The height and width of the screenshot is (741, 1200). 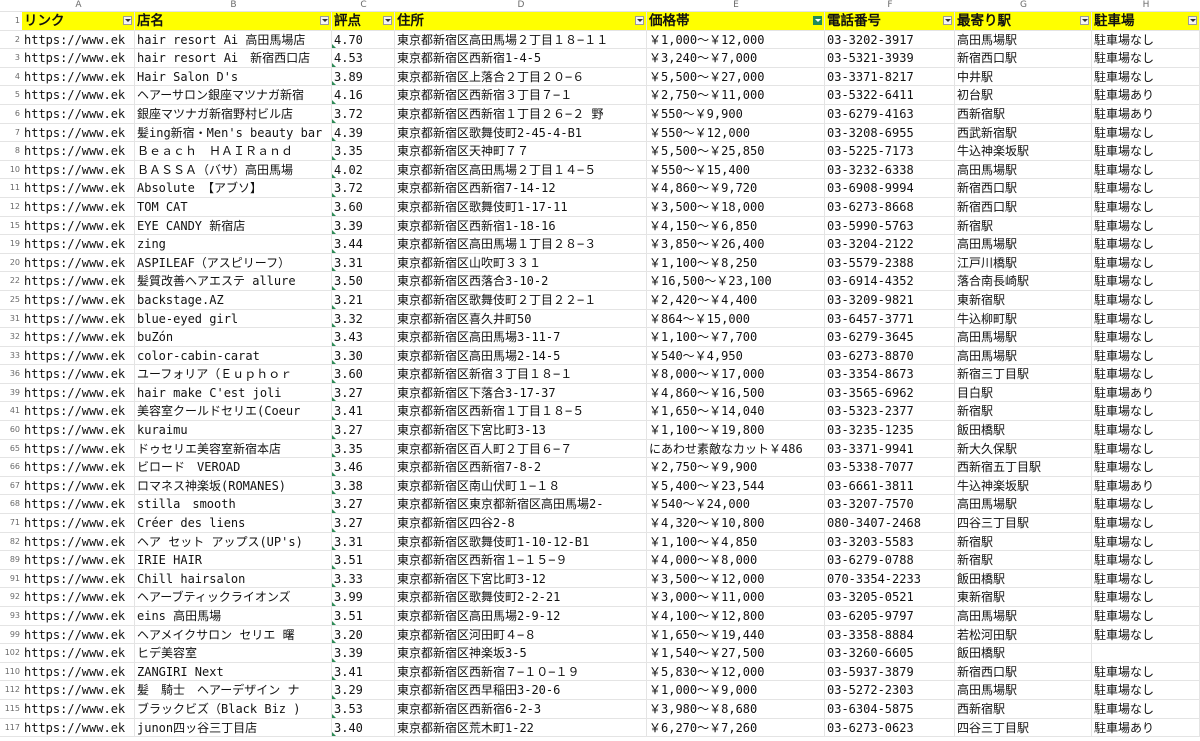 I want to click on address-cell: 東京都新宿区下宮比町3-13, so click(x=521, y=430).